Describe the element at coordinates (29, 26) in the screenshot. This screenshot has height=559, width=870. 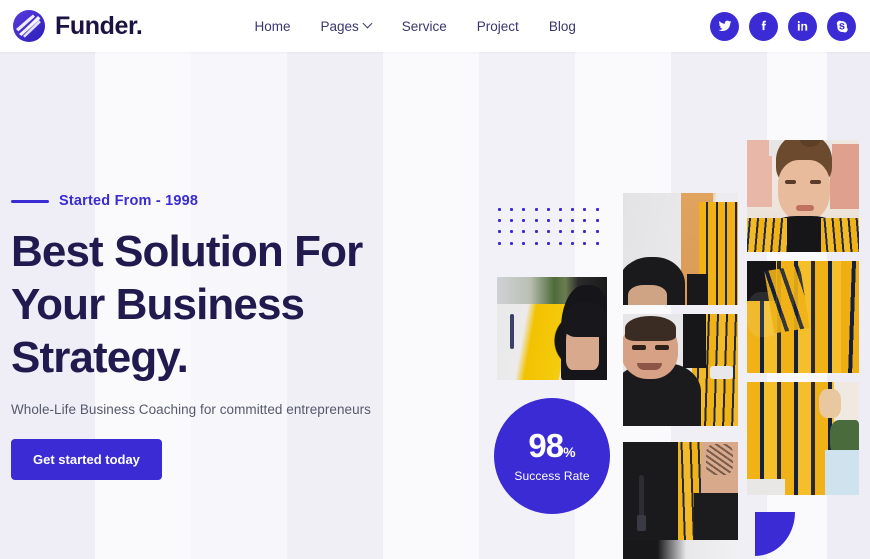
I see `funder-circle-logo-icon` at that location.